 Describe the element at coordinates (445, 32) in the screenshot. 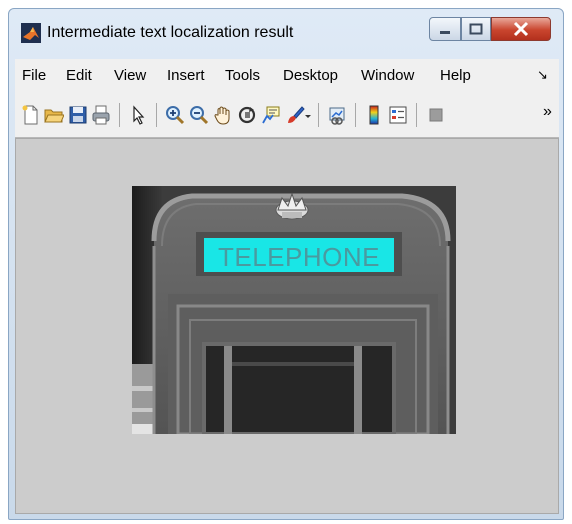

I see `minimize-icon` at that location.